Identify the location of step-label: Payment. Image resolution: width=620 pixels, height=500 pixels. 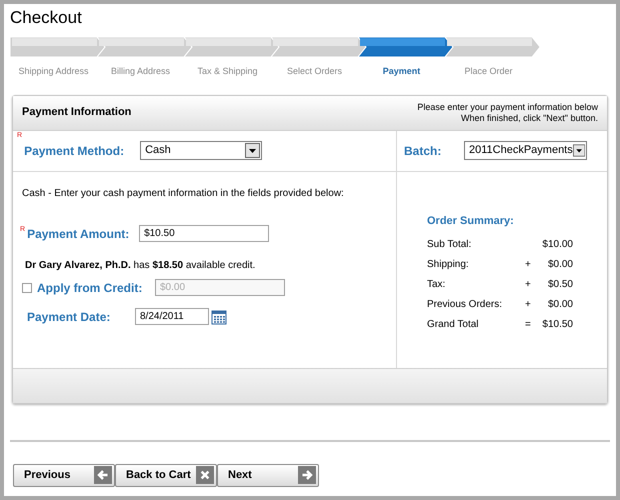
(401, 71).